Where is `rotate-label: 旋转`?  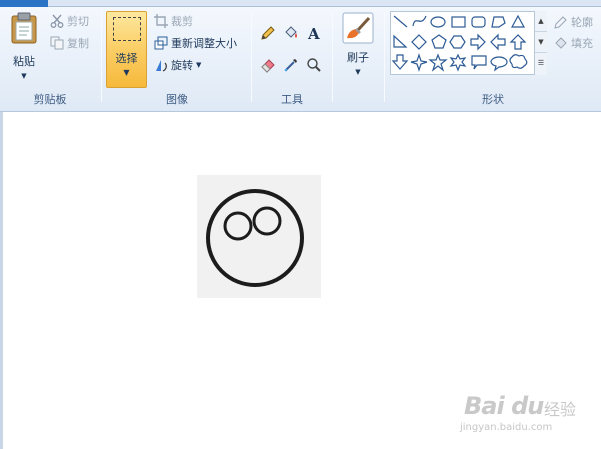 rotate-label: 旋转 is located at coordinates (182, 65).